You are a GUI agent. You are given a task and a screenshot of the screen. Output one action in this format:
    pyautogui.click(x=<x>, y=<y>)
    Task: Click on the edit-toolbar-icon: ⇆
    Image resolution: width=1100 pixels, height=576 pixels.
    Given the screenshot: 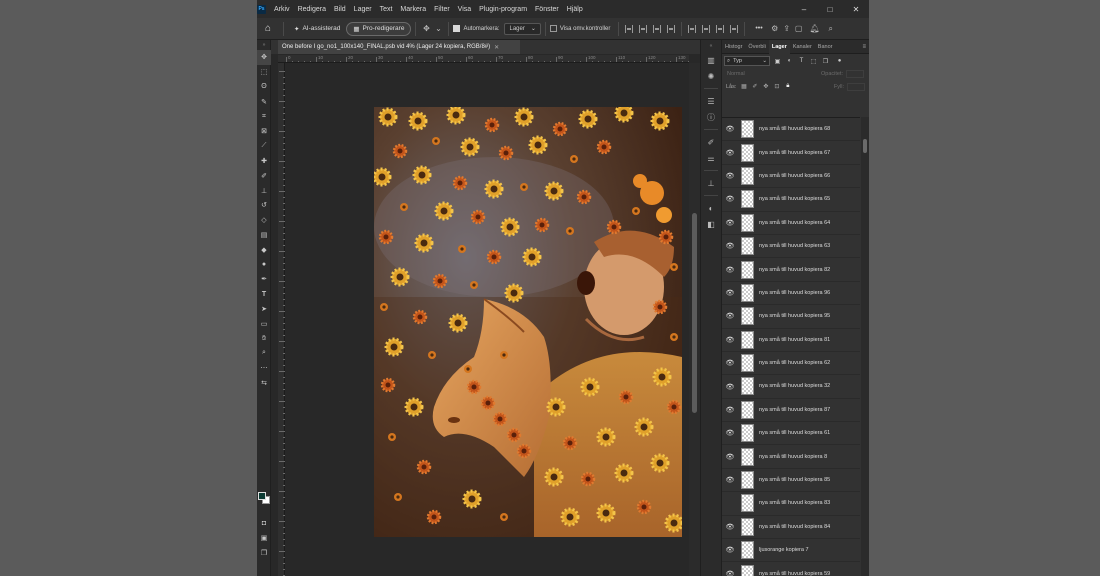 What is the action you would take?
    pyautogui.click(x=264, y=383)
    